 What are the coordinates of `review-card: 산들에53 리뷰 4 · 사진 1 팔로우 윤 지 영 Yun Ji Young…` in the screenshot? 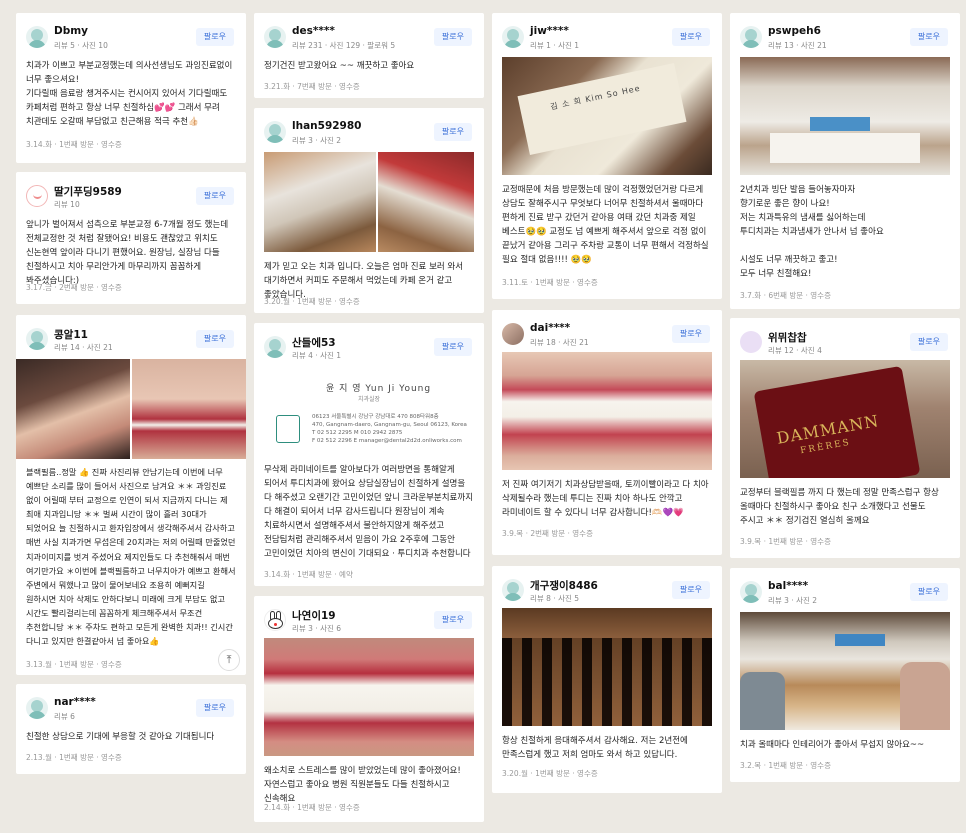 It's located at (369, 454).